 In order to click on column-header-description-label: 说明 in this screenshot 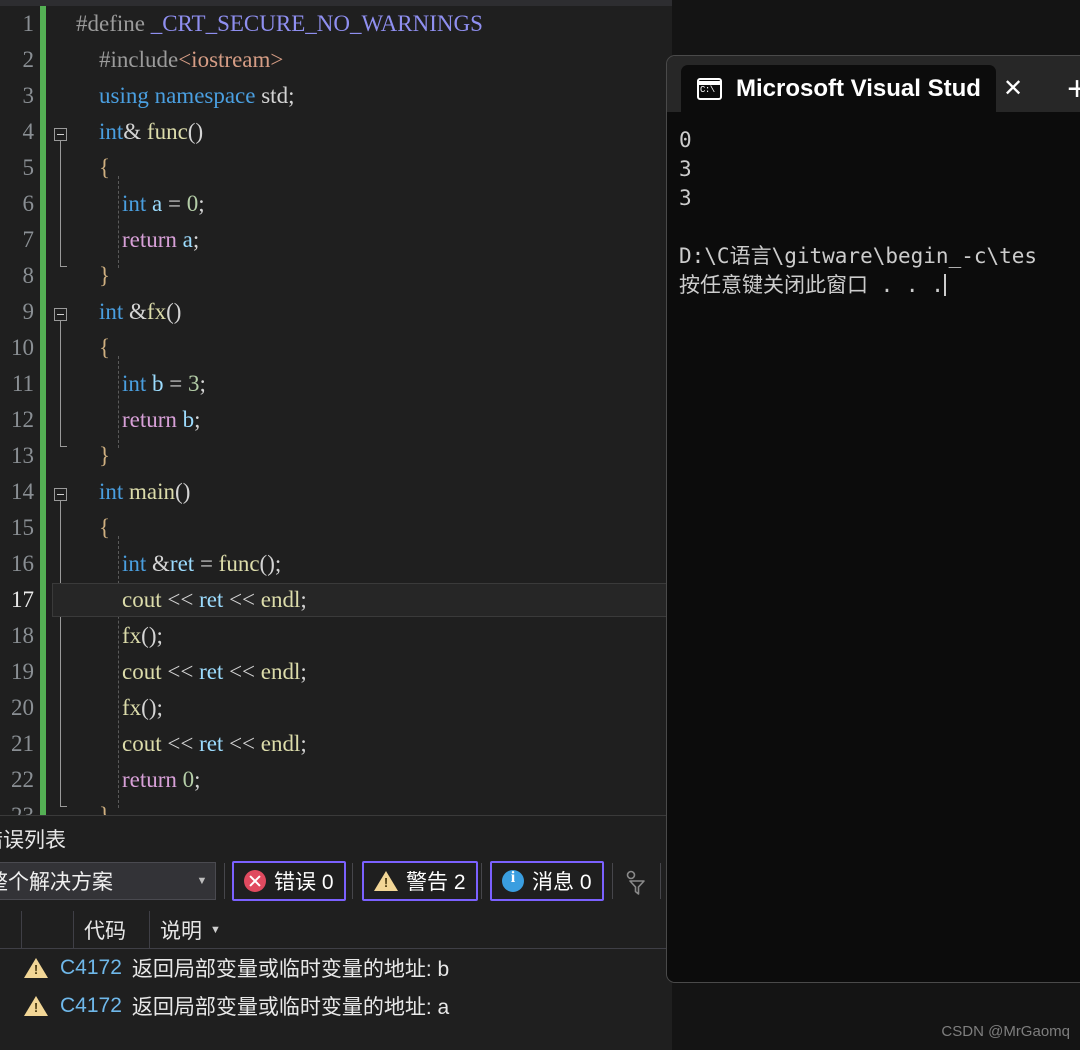, I will do `click(181, 931)`.